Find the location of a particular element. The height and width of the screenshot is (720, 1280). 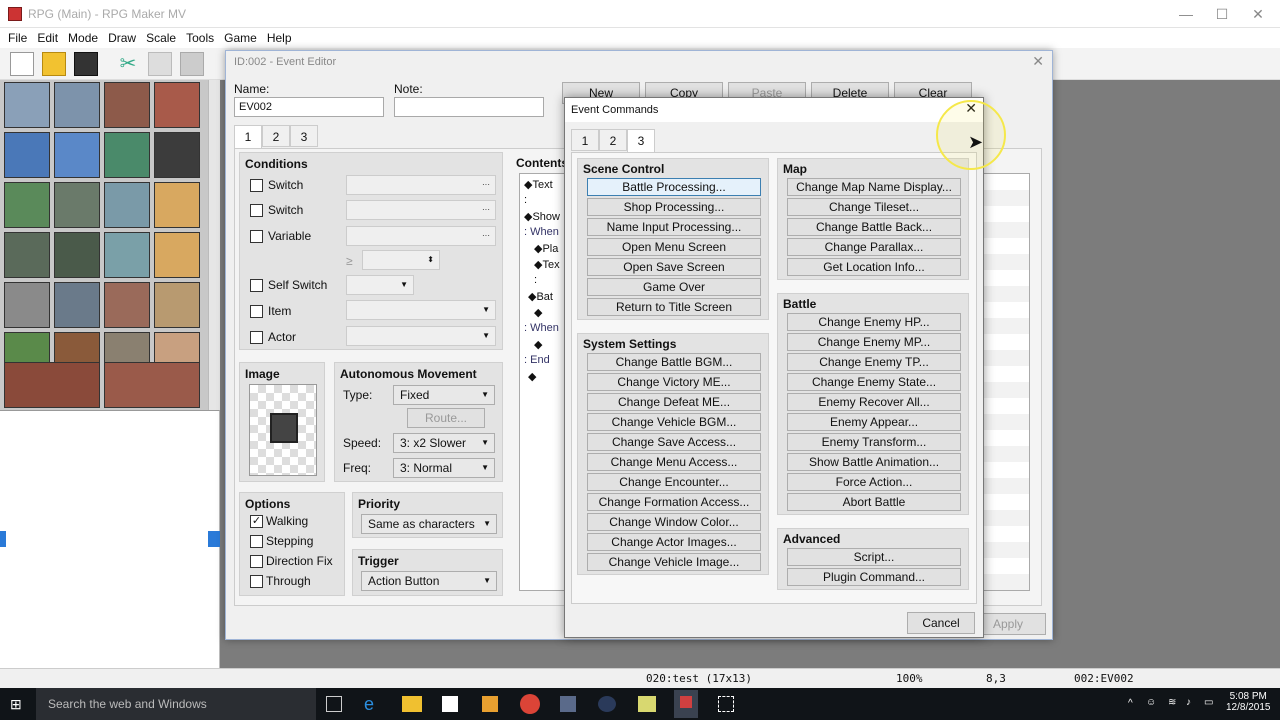

direction-fix-checkbox is located at coordinates (256, 561).